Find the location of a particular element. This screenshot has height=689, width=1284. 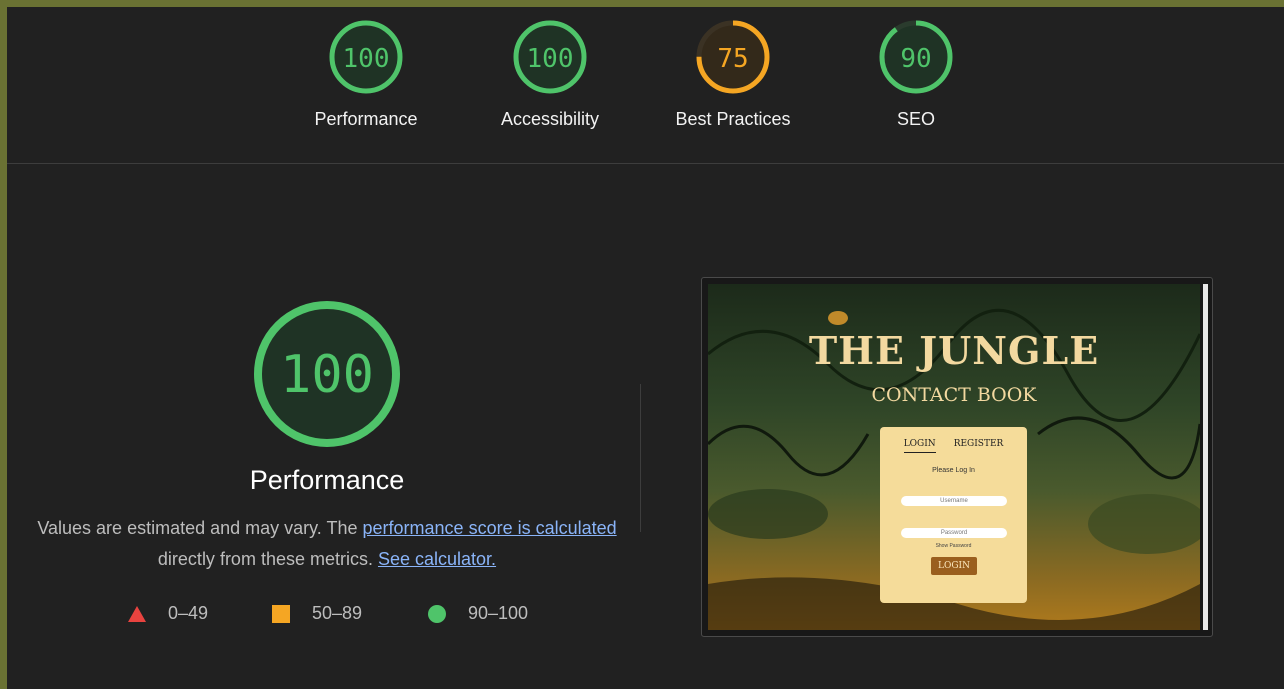

gauge-label: SEO is located at coordinates (915, 119).